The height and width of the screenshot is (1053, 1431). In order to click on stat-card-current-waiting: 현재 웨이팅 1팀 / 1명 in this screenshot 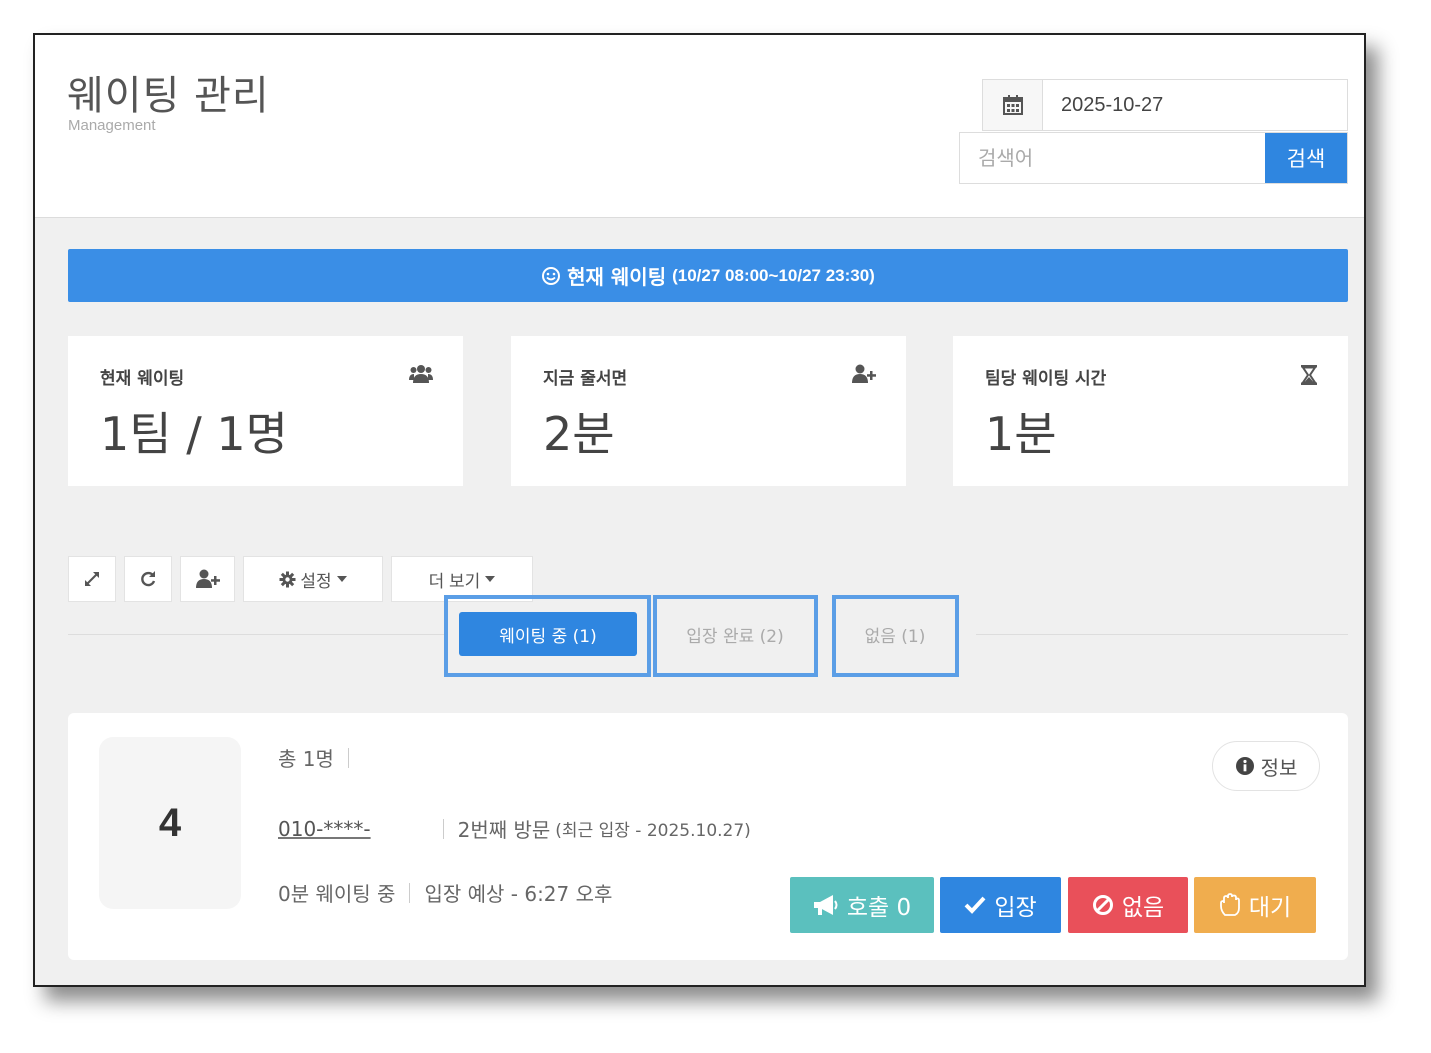, I will do `click(265, 411)`.